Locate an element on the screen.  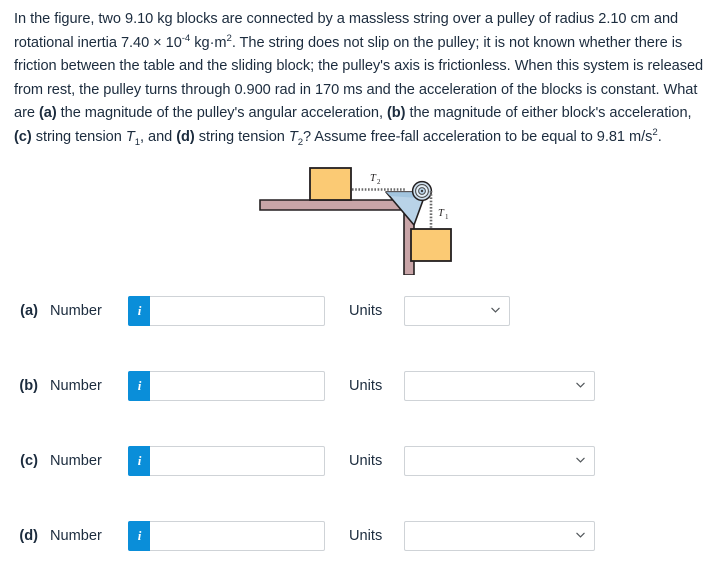
units-select-c is located at coordinates (500, 461).